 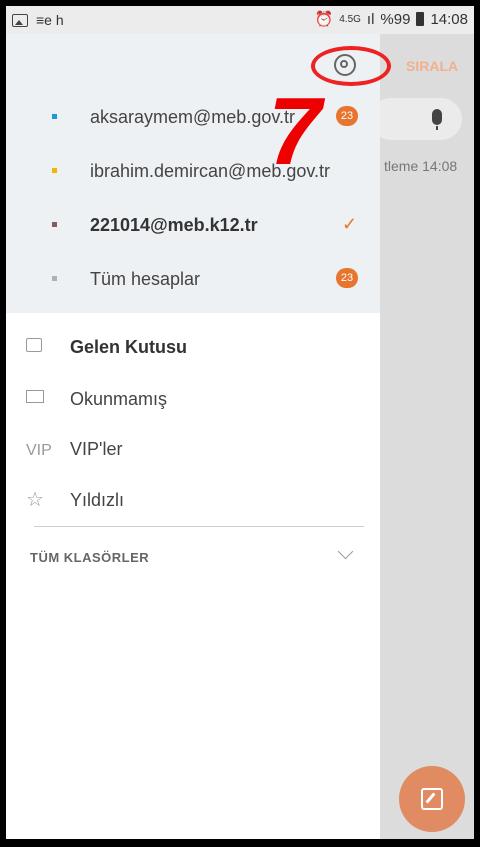 What do you see at coordinates (350, 224) in the screenshot?
I see `check-icon: ✓` at bounding box center [350, 224].